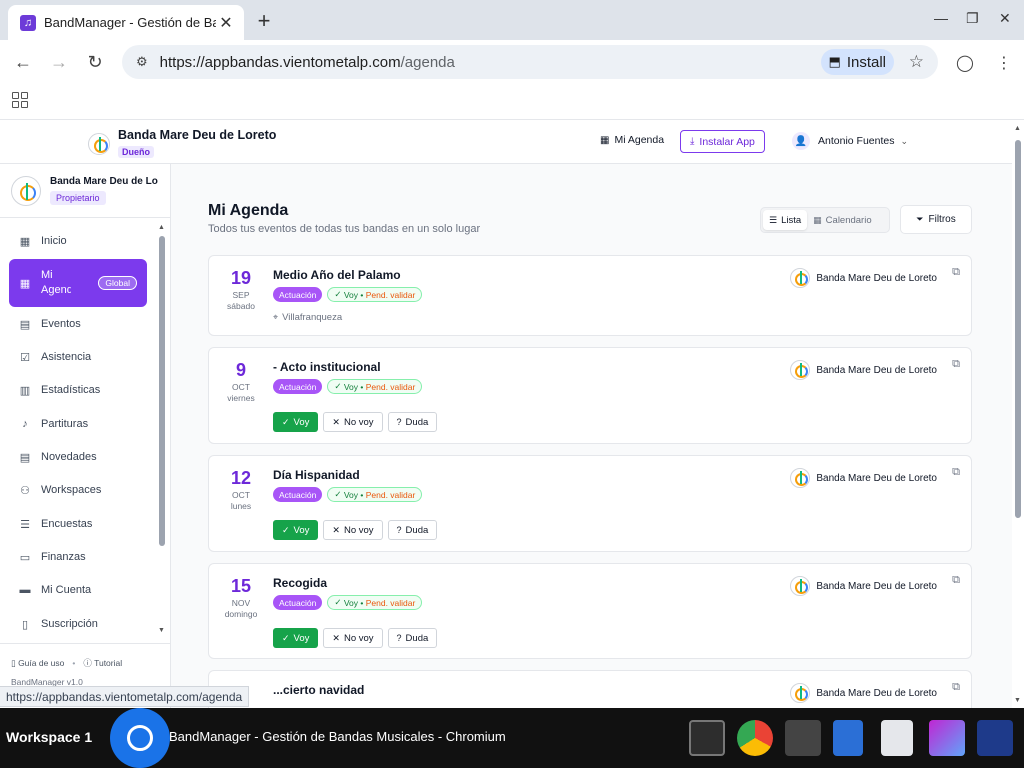 This screenshot has height=768, width=1024. I want to click on close-tab-icon: ✕, so click(226, 23).